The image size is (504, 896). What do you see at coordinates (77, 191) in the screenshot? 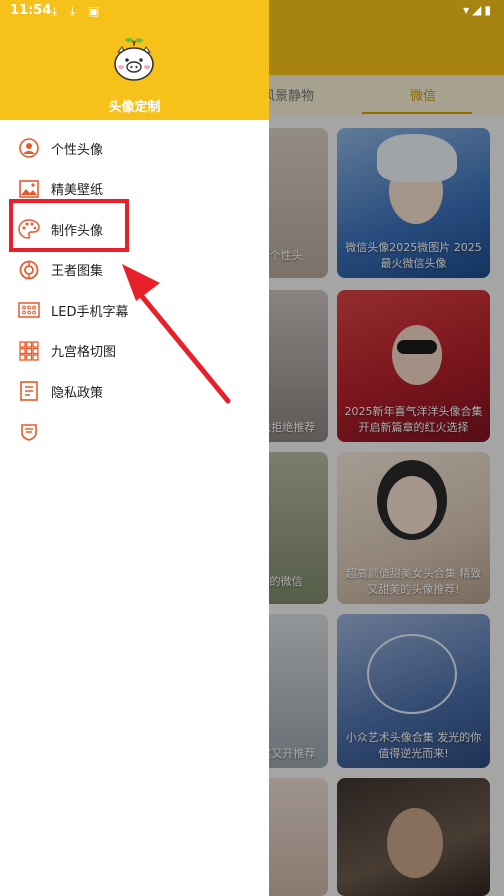
I see `menu-item-label: 精美壁纸` at bounding box center [77, 191].